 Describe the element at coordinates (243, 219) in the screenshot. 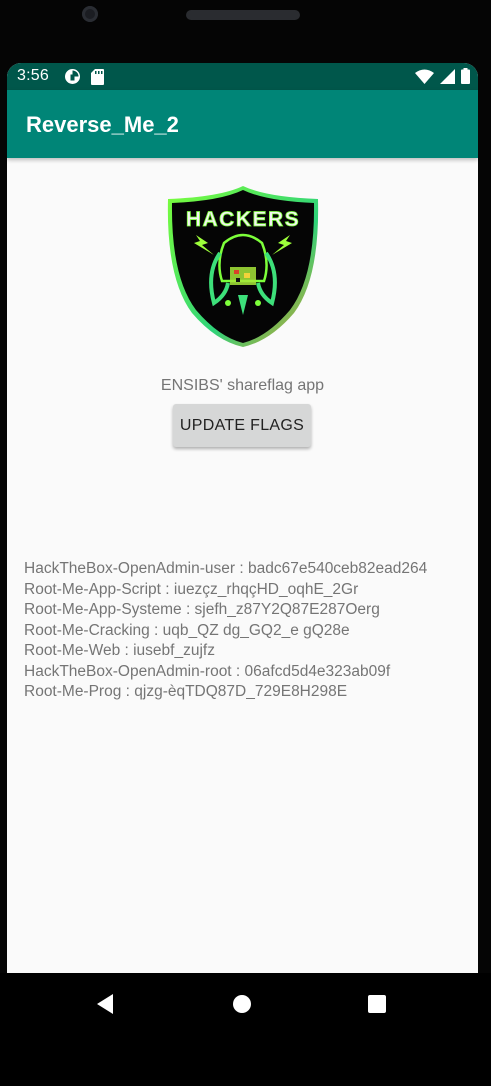

I see `logo-text: HACKERS` at that location.